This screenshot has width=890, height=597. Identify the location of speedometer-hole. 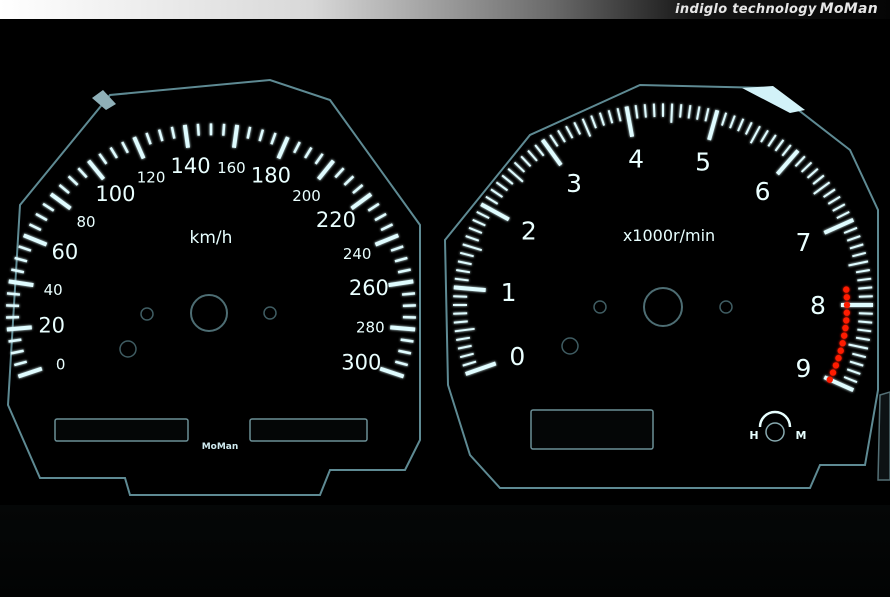
(128, 349).